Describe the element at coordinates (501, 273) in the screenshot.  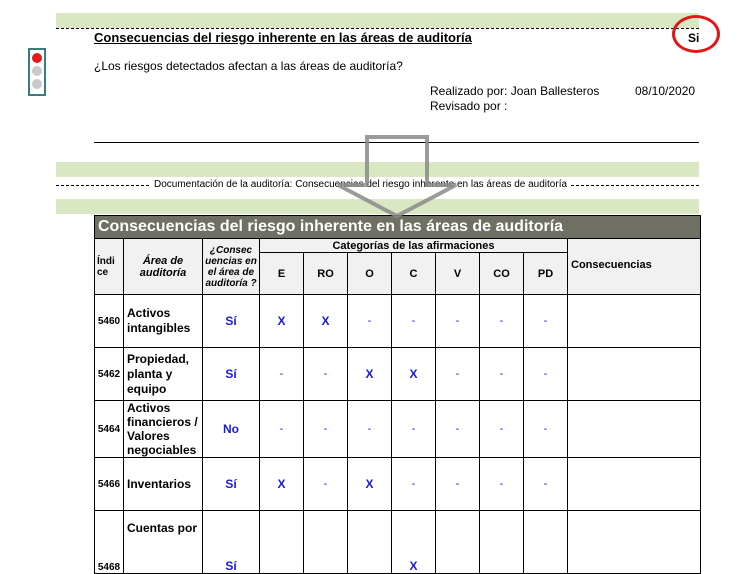
I see `cat-header: CO` at that location.